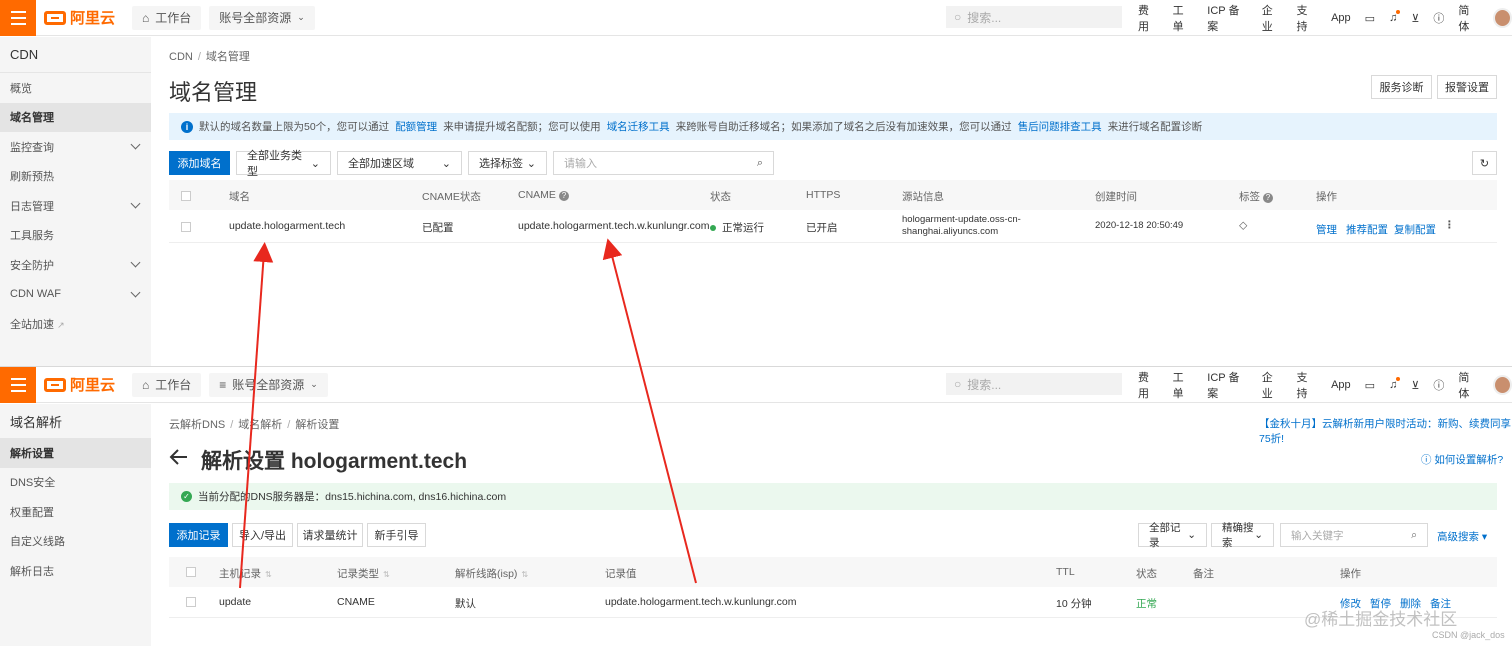 The image size is (1512, 646). What do you see at coordinates (199, 163) in the screenshot?
I see `add-domain-button: 添加域名` at bounding box center [199, 163].